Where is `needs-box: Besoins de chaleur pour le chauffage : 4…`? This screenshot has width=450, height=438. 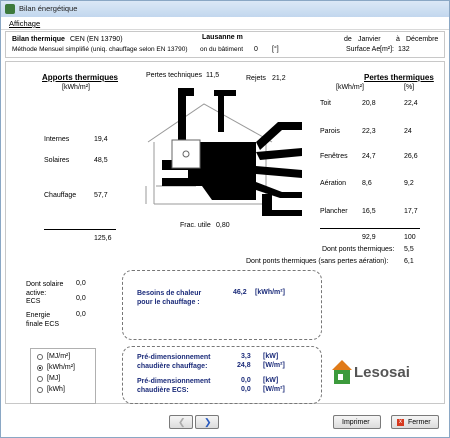
needs-box: Besoins de chaleur pour le chauffage : 4… is located at coordinates (222, 305).